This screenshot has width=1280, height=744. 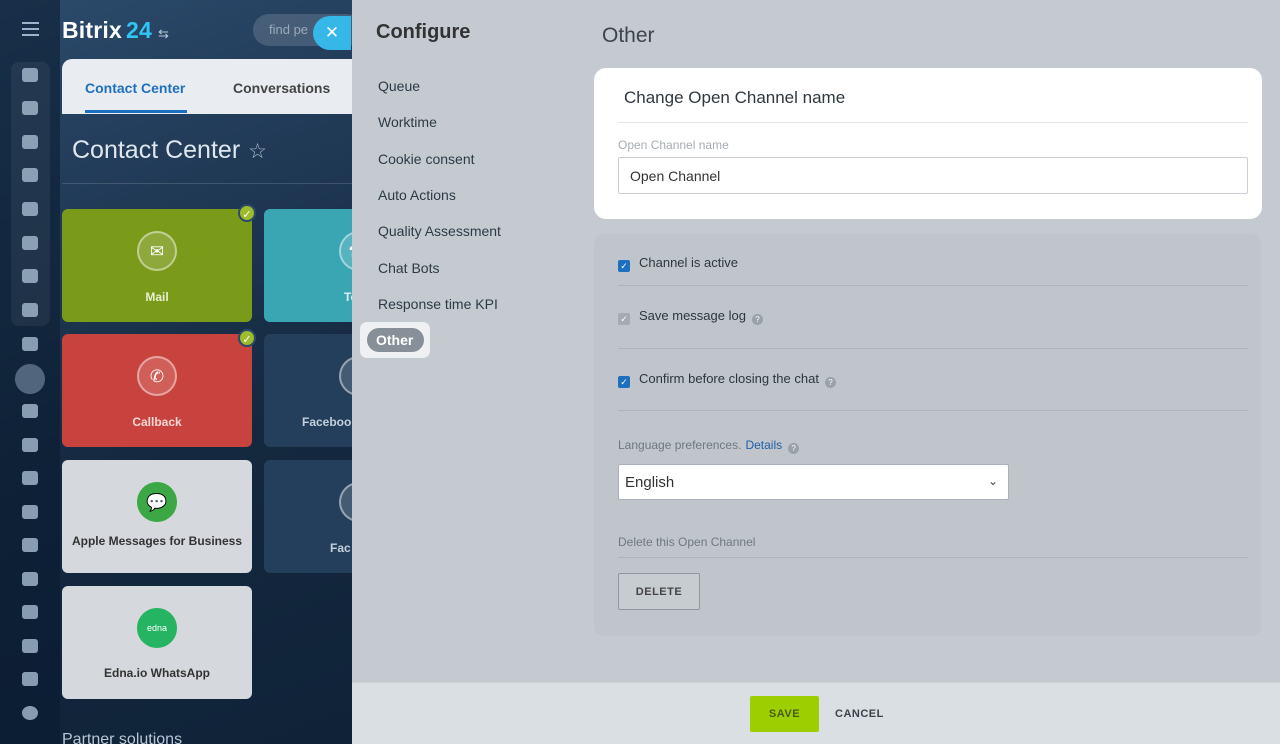 I want to click on app-logo: Bitrix 24 ⇆, so click(x=115, y=30).